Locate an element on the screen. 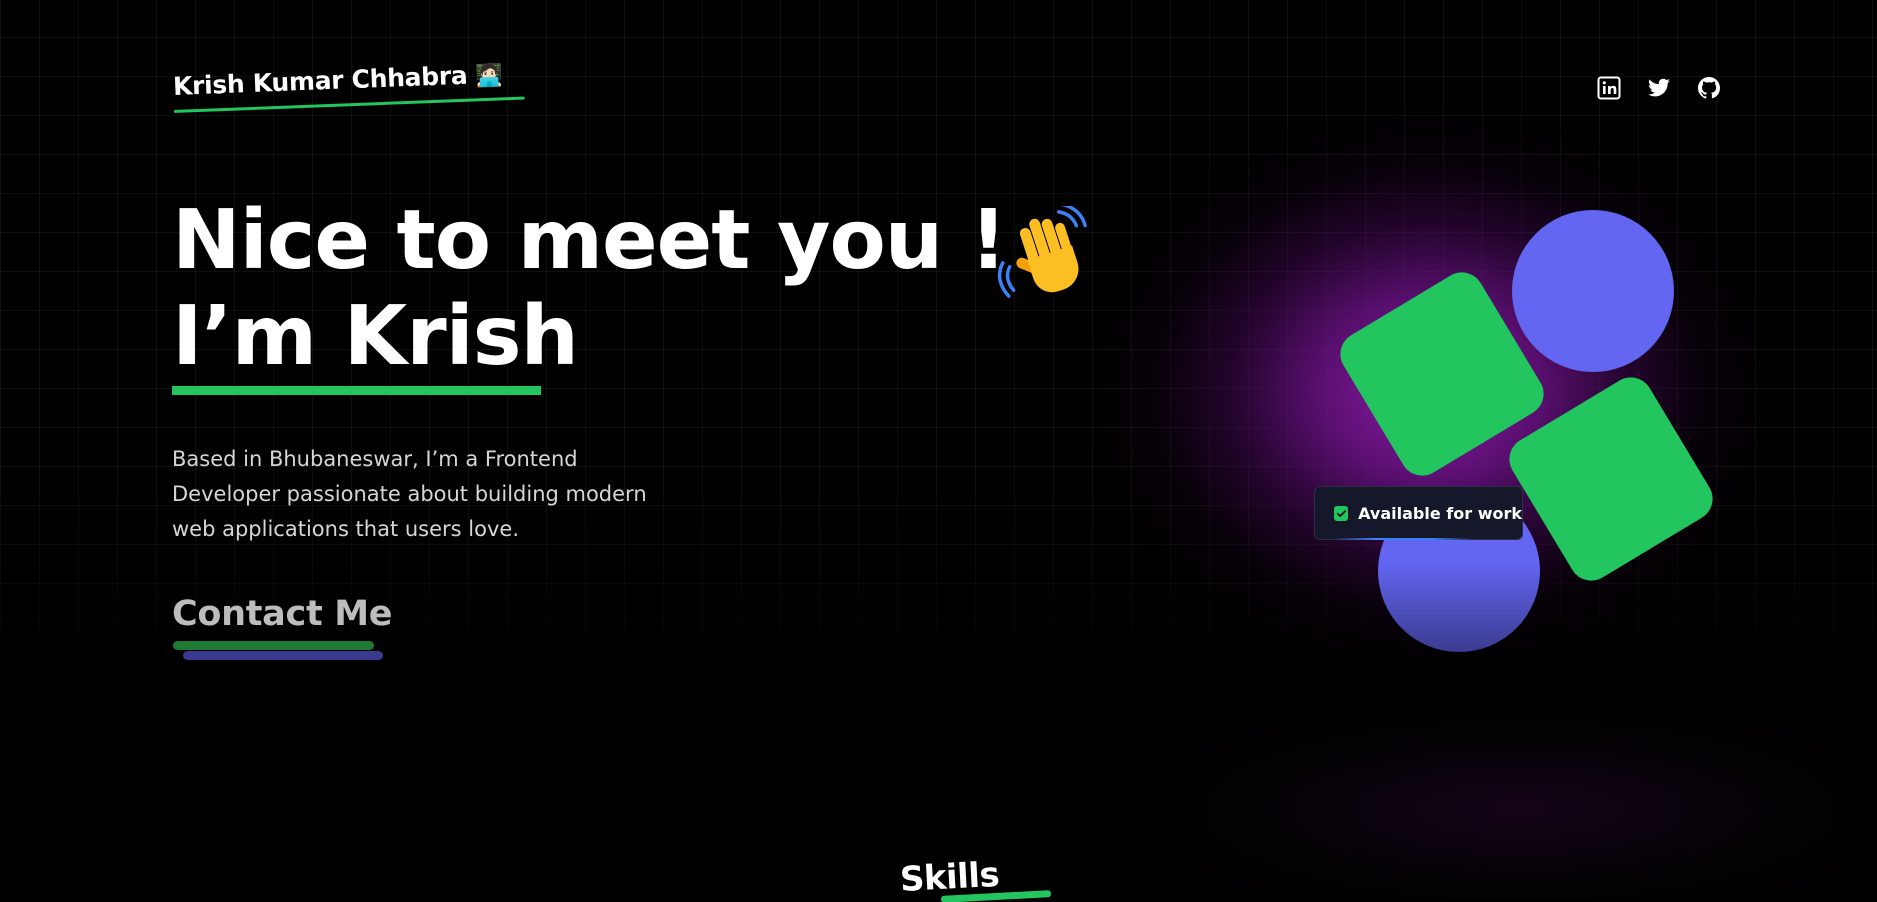  purple-haze is located at coordinates (1520, 810).